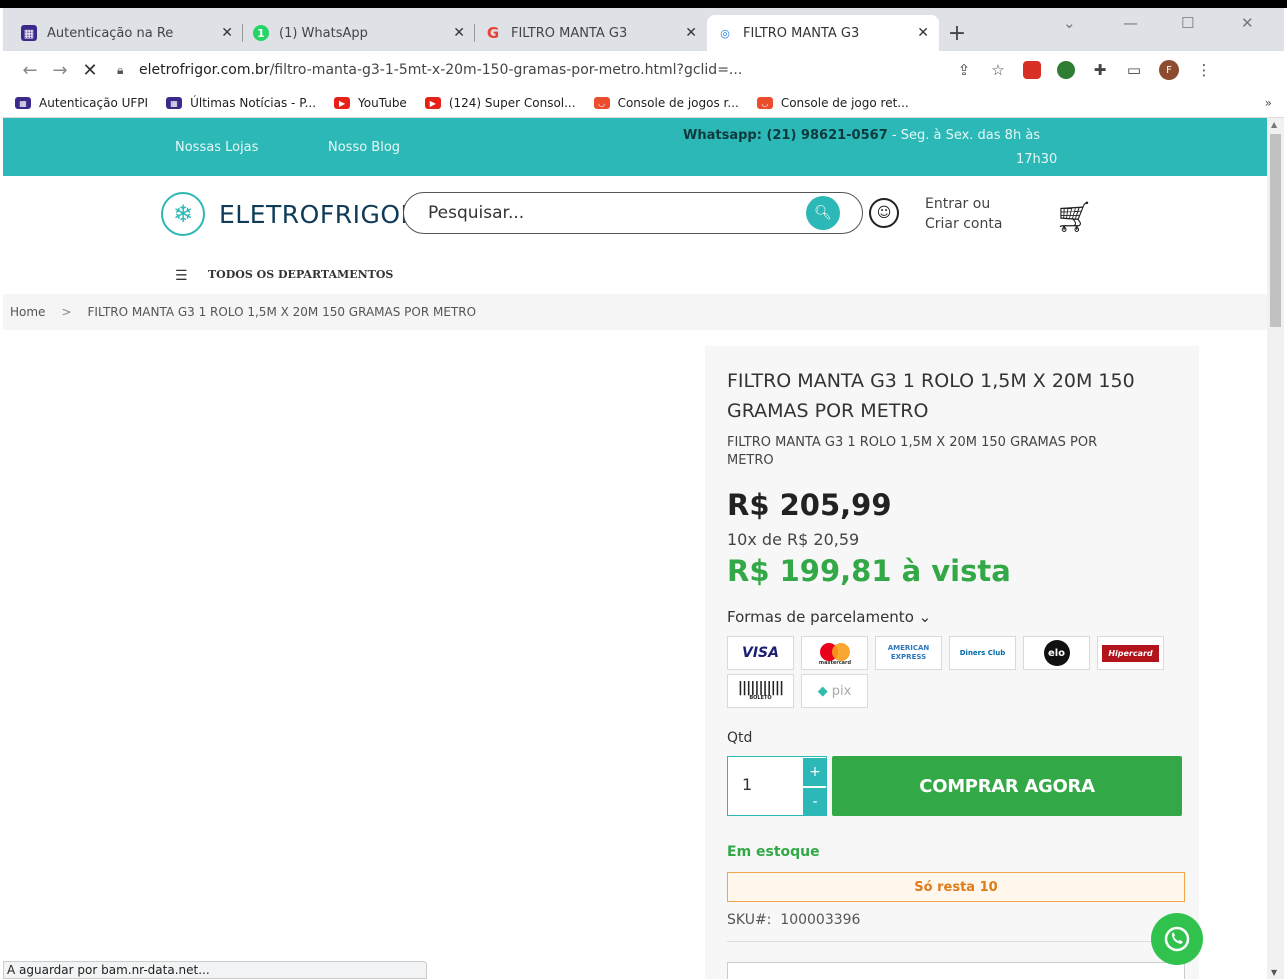  What do you see at coordinates (884, 213) in the screenshot?
I see `user-icon: ☺` at bounding box center [884, 213].